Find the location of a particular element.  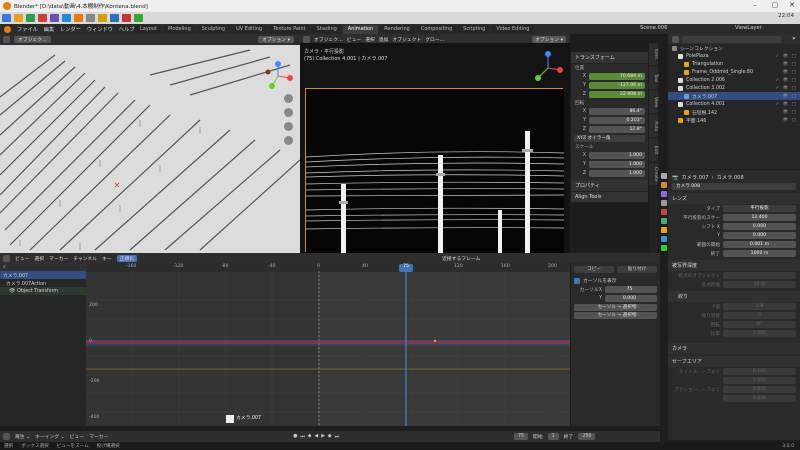

current-frame-field: 75 is located at coordinates (521, 436).